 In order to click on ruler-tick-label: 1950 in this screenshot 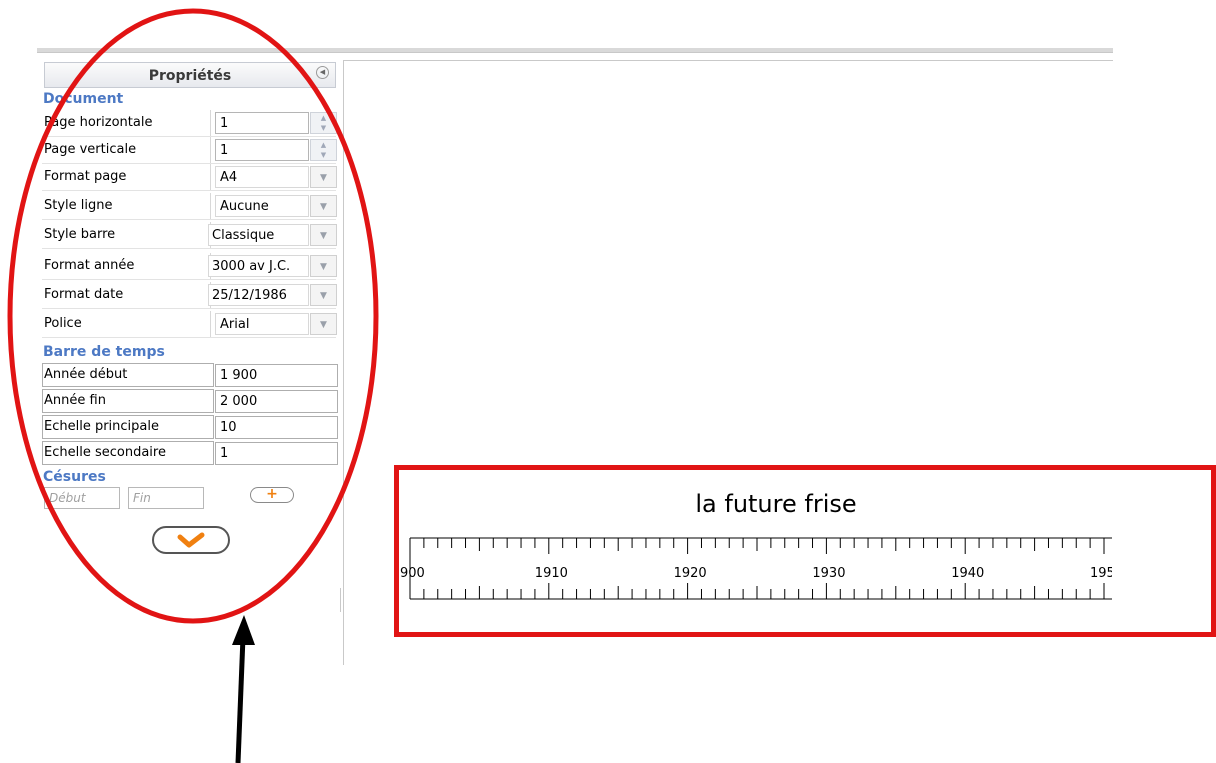, I will do `click(1101, 573)`.